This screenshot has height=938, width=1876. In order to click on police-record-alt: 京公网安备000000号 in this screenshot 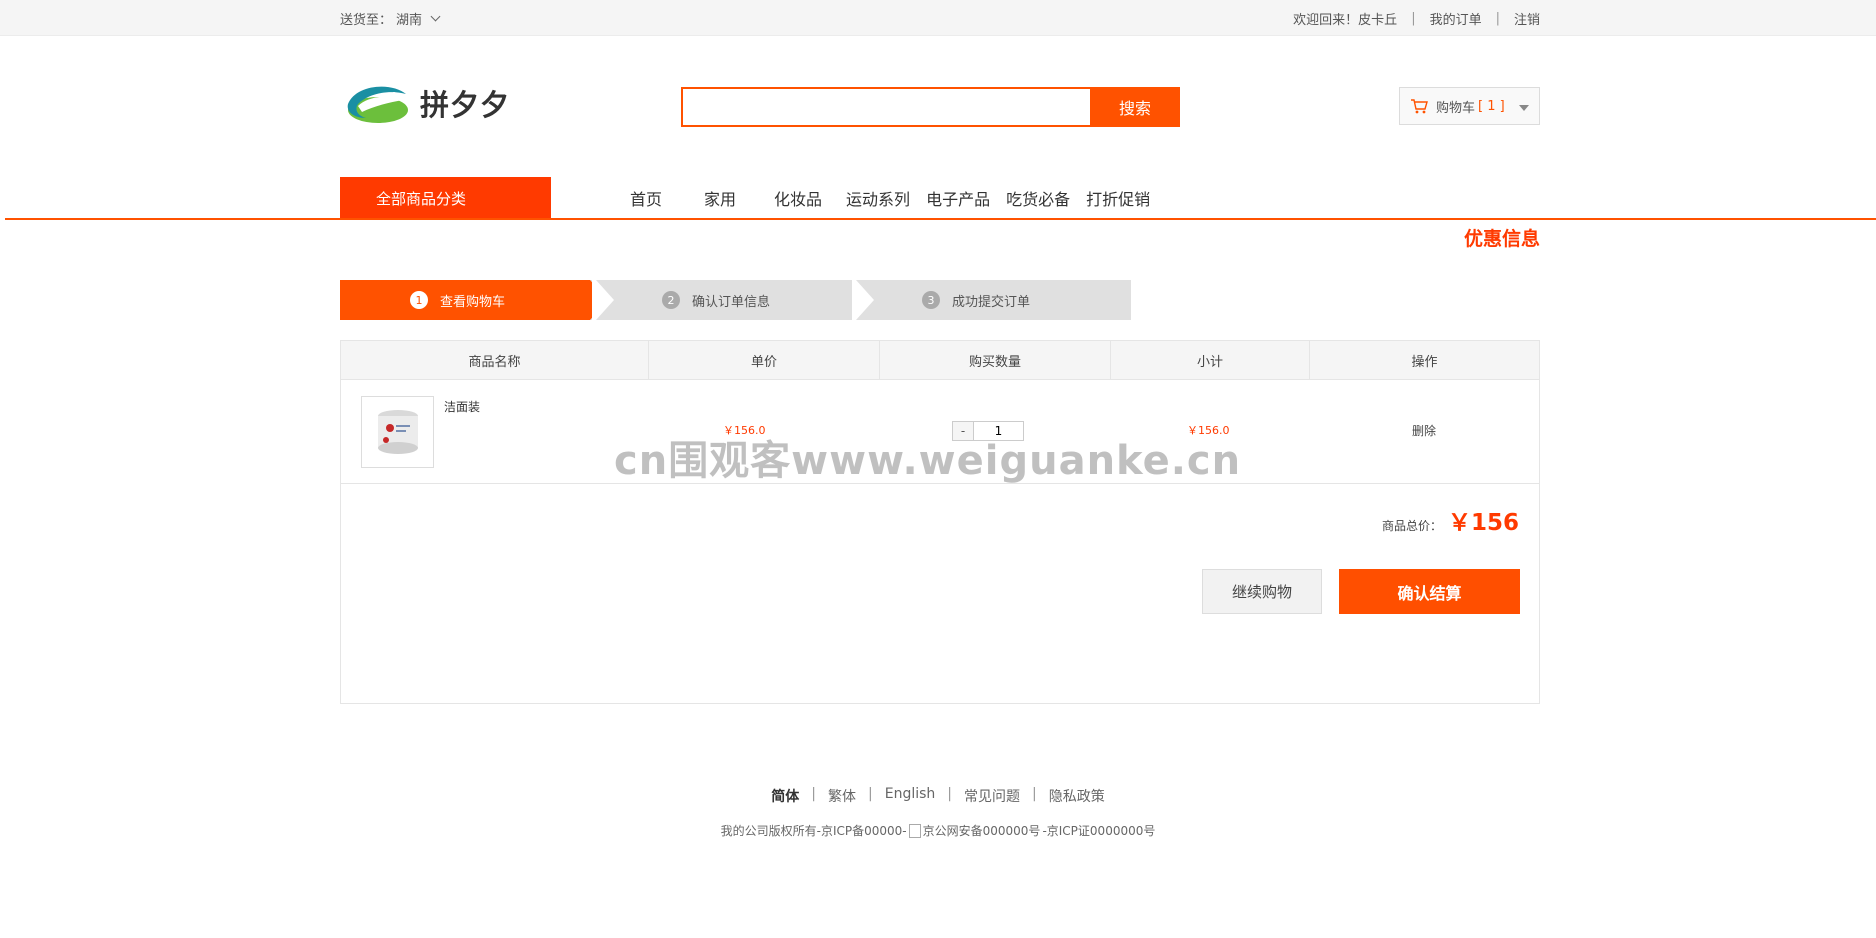, I will do `click(981, 831)`.